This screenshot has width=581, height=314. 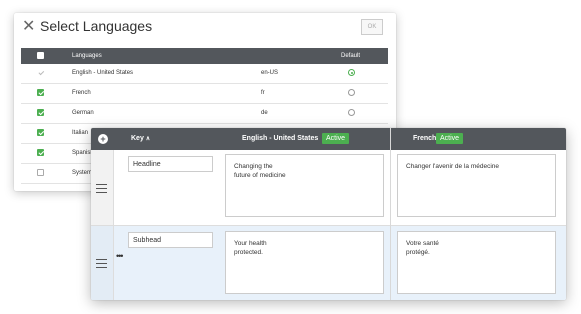 I want to click on language-code: de, so click(x=264, y=113).